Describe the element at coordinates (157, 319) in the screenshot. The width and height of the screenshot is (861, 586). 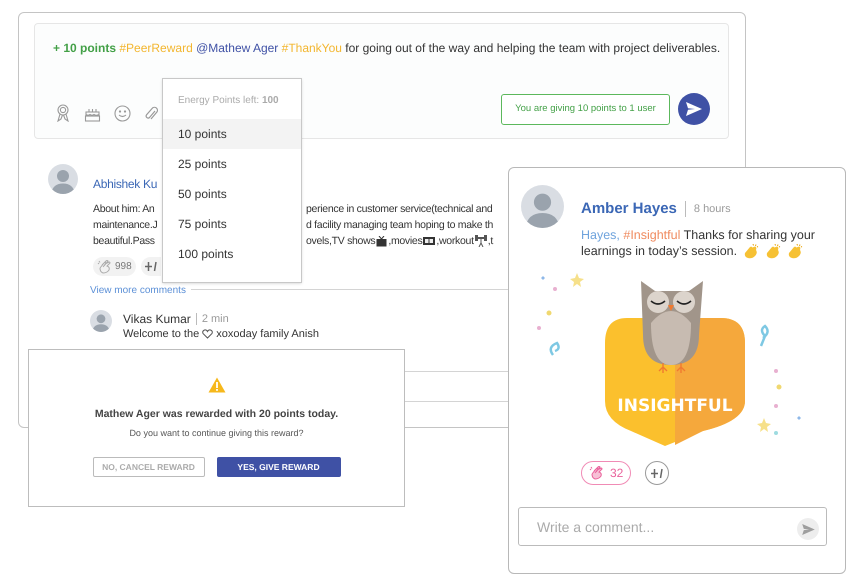
I see `commenter-name: Vikas Kumar` at that location.